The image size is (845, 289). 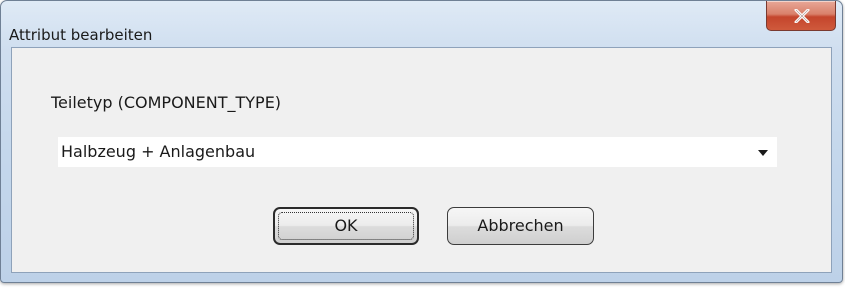 I want to click on ok-button: OK, so click(x=346, y=226).